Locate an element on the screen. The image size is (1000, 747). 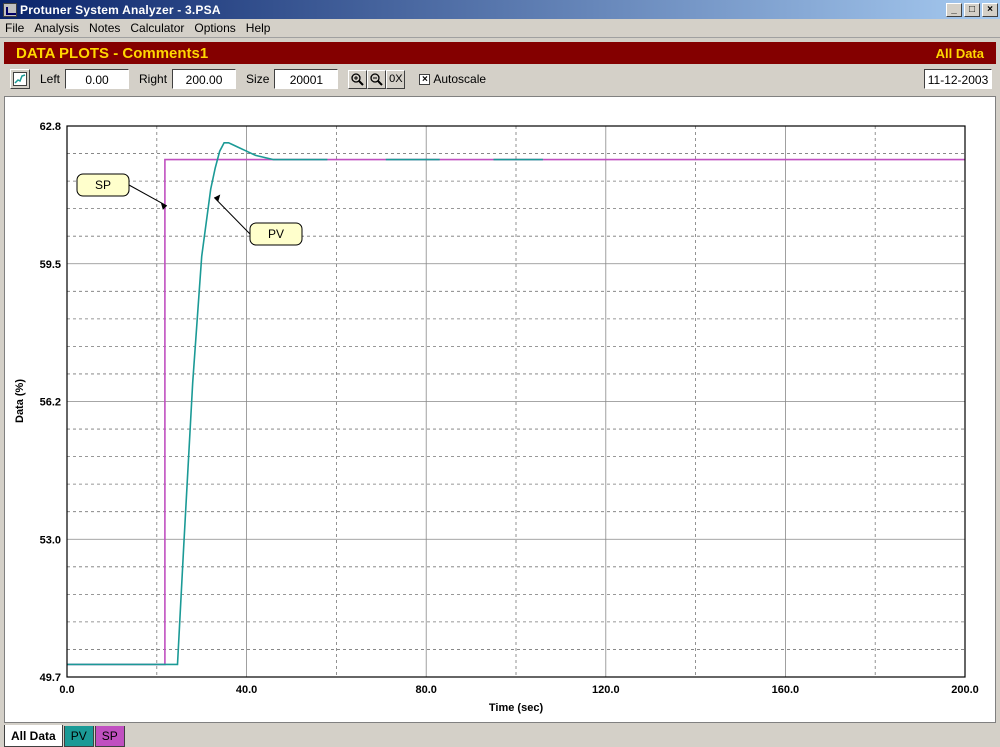
left-label: Left is located at coordinates (50, 79).